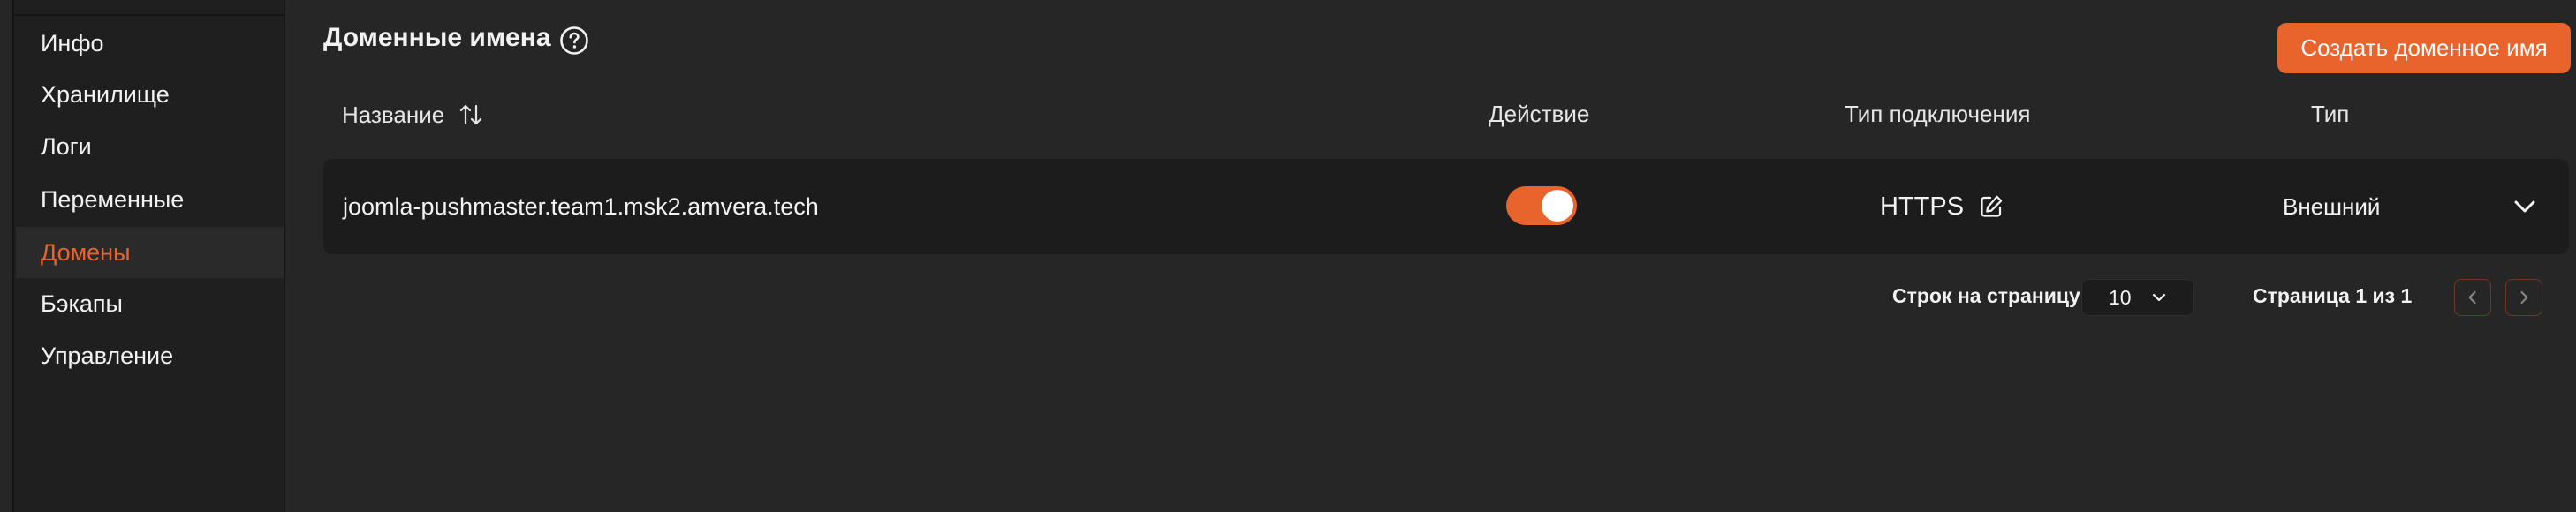 The image size is (2576, 512). Describe the element at coordinates (1991, 206) in the screenshot. I see `edit-icon` at that location.